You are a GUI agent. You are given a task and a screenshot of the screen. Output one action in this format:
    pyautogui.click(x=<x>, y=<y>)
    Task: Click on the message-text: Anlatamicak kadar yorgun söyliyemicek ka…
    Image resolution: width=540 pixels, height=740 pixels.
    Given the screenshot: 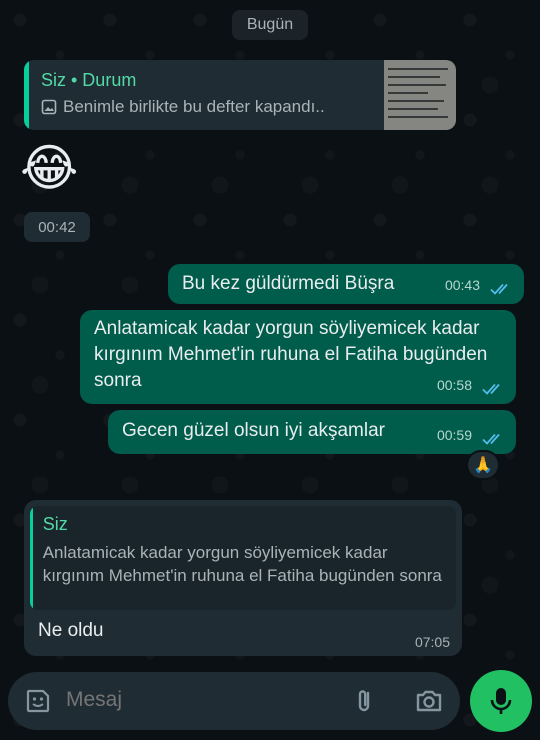 What is the action you would take?
    pyautogui.click(x=291, y=354)
    